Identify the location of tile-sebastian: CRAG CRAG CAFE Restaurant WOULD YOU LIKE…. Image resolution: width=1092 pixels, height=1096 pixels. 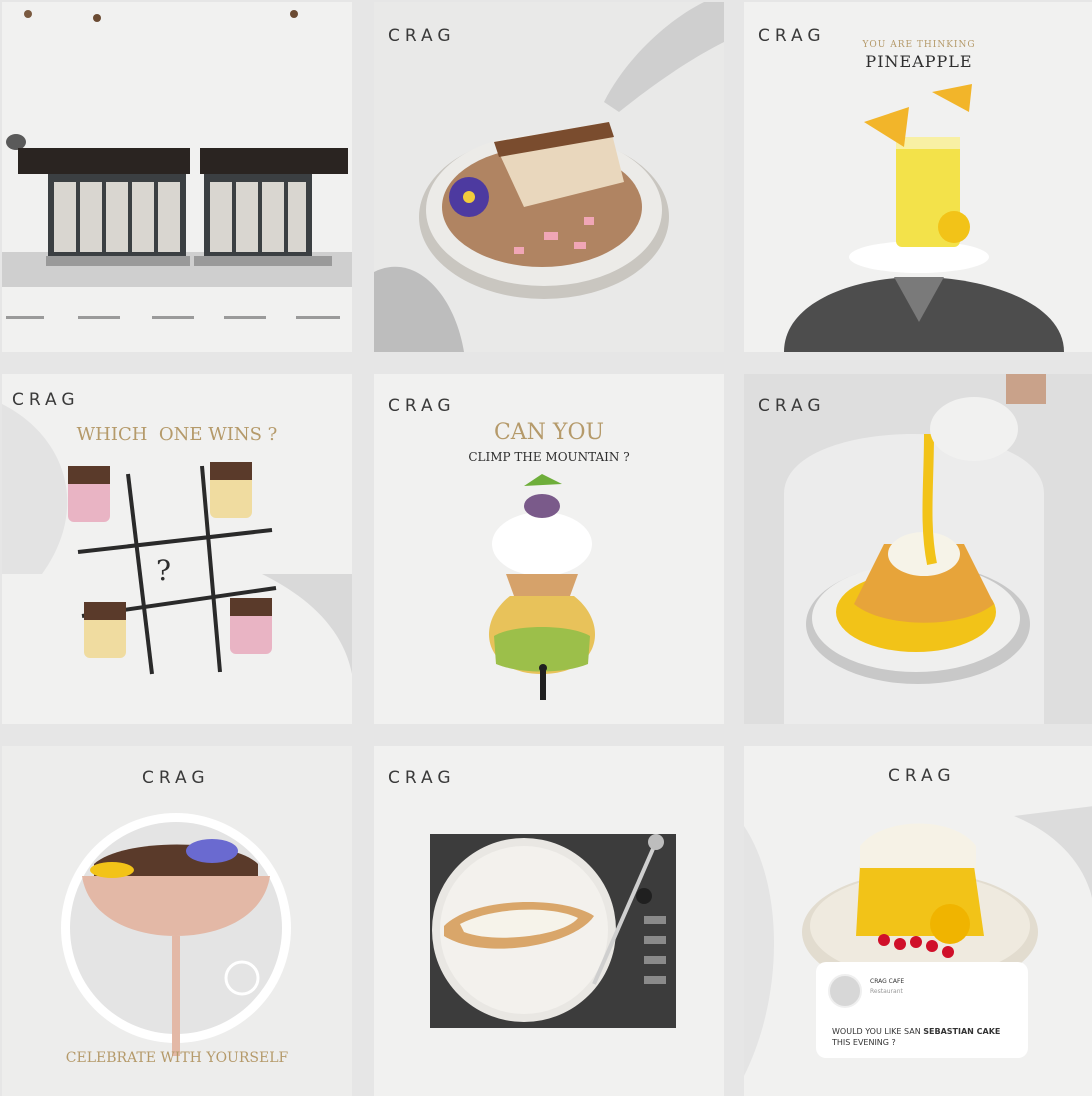
(918, 921).